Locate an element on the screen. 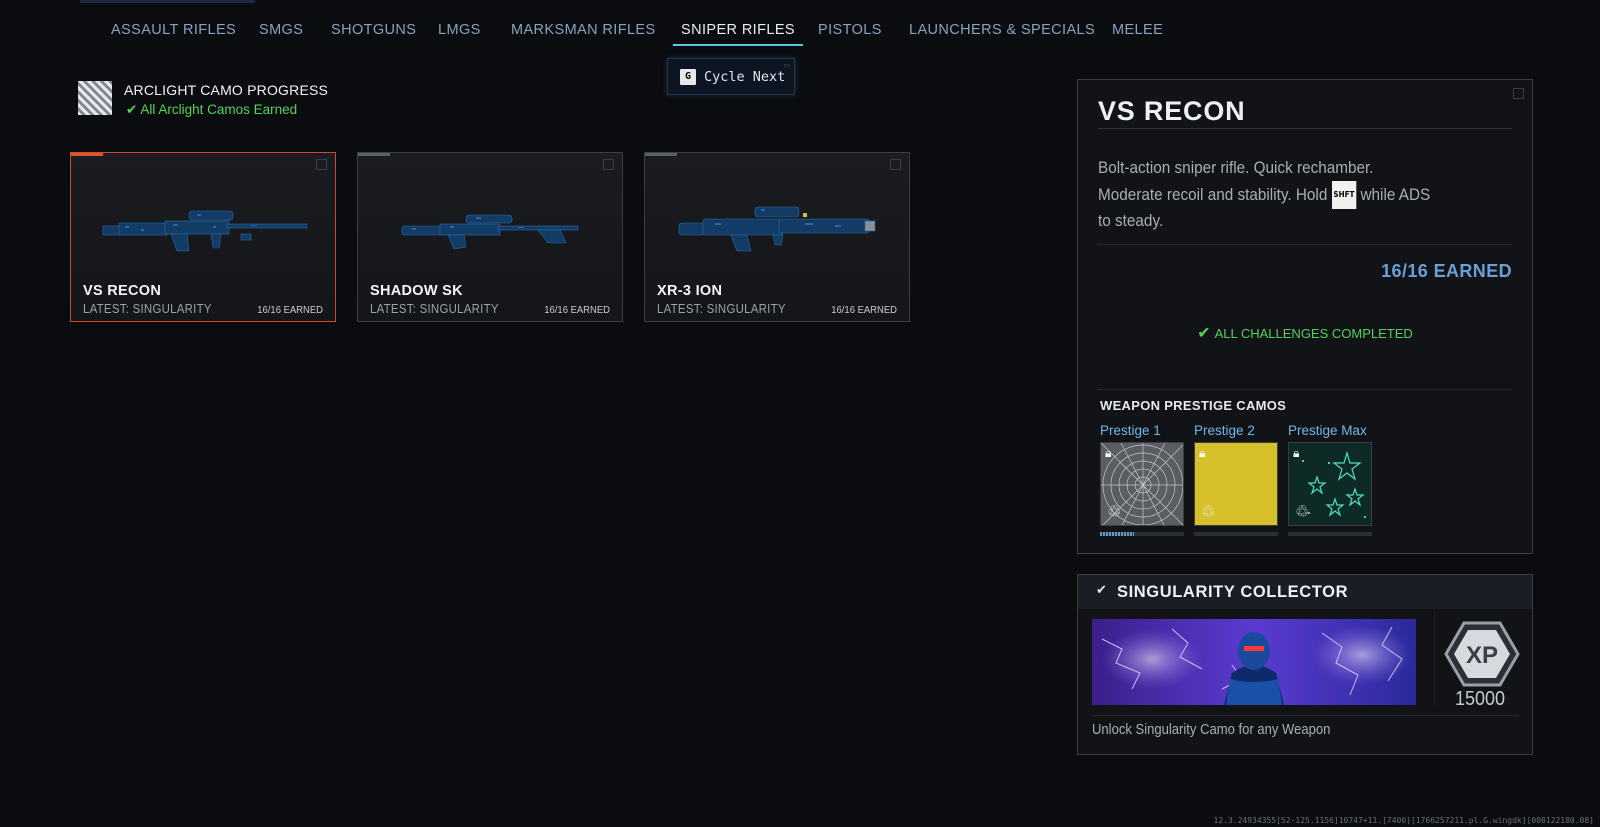 This screenshot has height=827, width=1600. weapon-name: VS RECON is located at coordinates (122, 291).